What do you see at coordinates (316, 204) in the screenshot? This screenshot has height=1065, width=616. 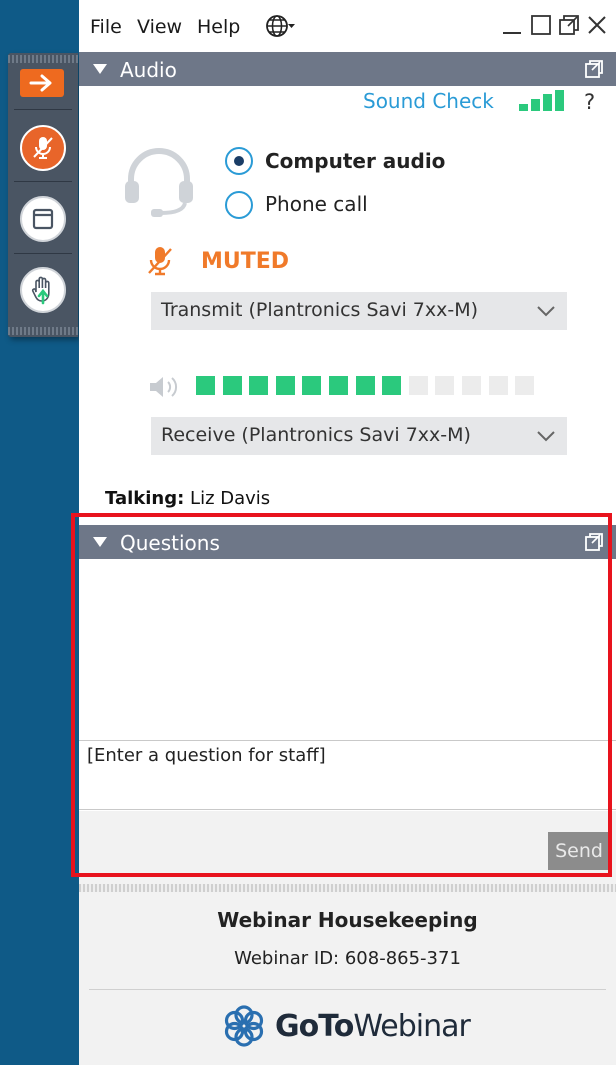 I see `phone-call-label: Phone call` at bounding box center [316, 204].